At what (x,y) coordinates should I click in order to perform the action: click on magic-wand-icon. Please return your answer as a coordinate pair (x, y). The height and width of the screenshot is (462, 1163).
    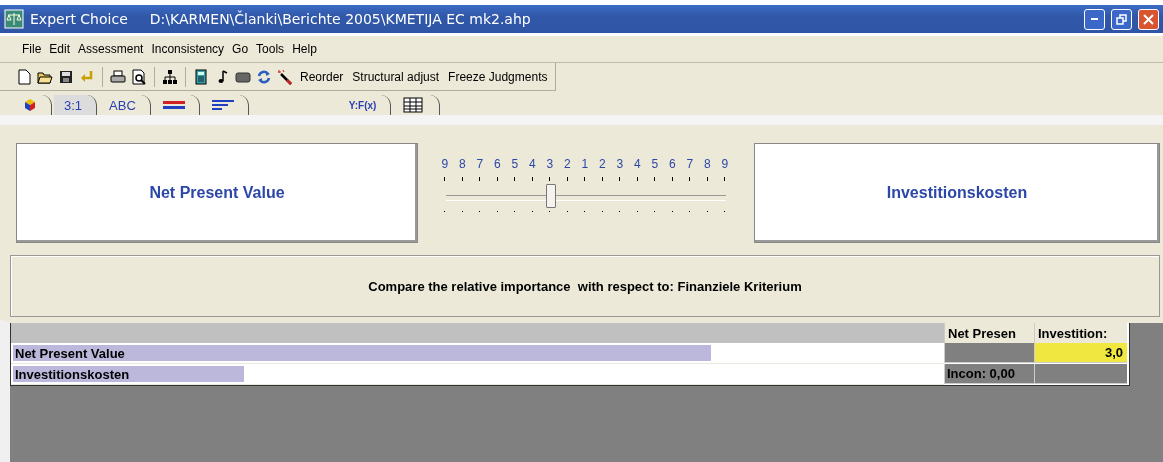
    Looking at the image, I should click on (285, 76).